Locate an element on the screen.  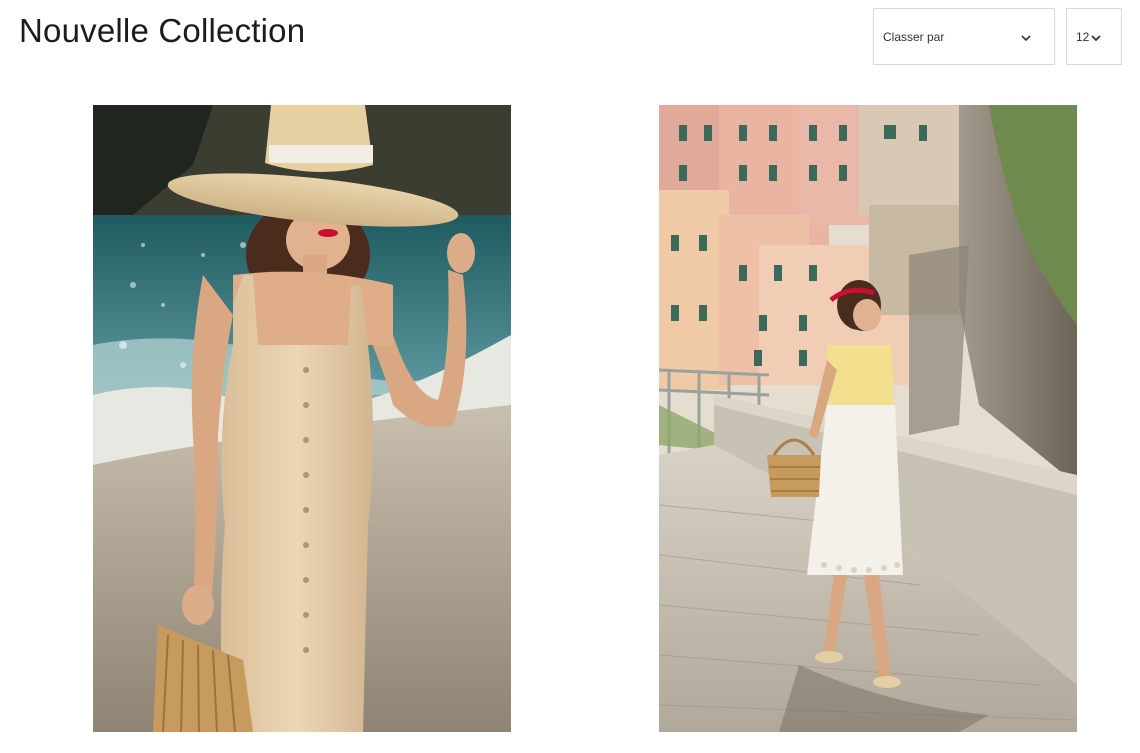
items-per-page-value: 12 is located at coordinates (1083, 37).